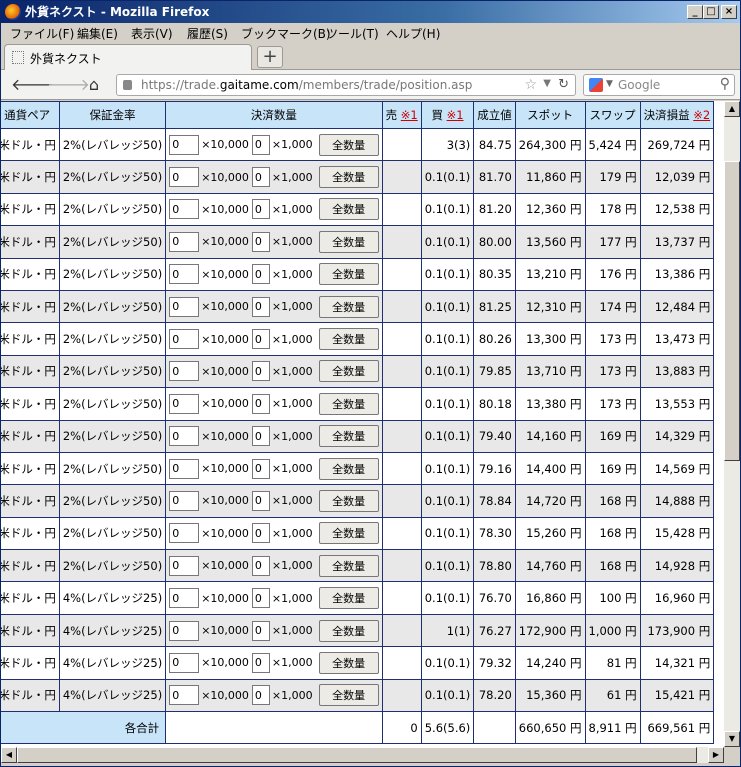  I want to click on menu-help: ヘルプ(H), so click(413, 33).